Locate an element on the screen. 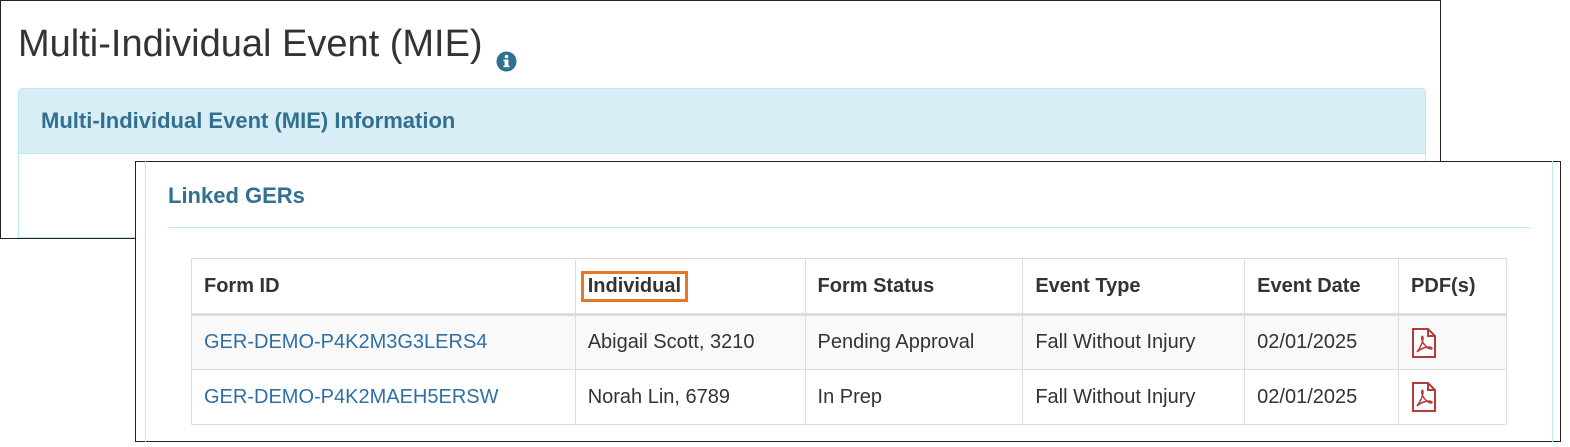  linked-gers-heading: Linked GERs is located at coordinates (236, 195).